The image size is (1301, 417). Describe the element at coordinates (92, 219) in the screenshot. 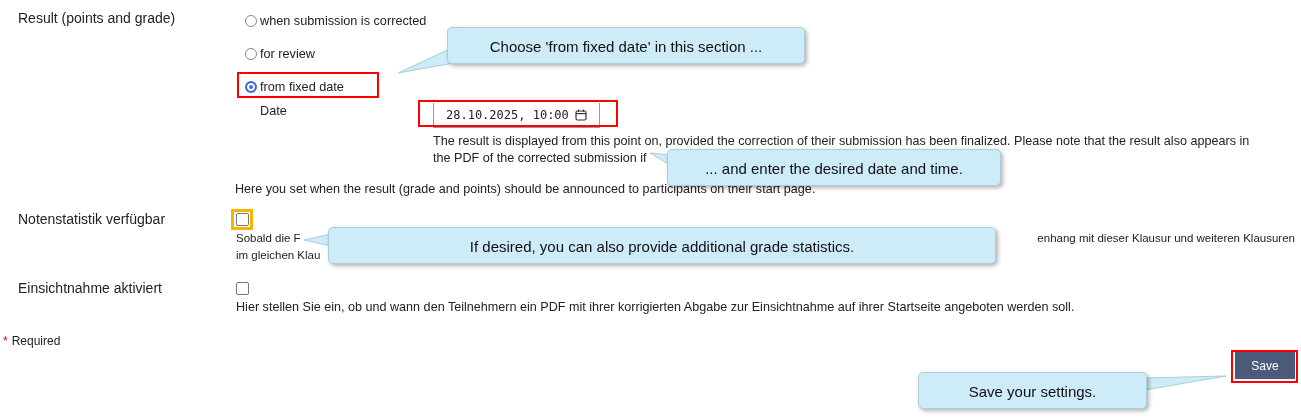

I see `field-label: Notenstatistik verfügbar` at that location.